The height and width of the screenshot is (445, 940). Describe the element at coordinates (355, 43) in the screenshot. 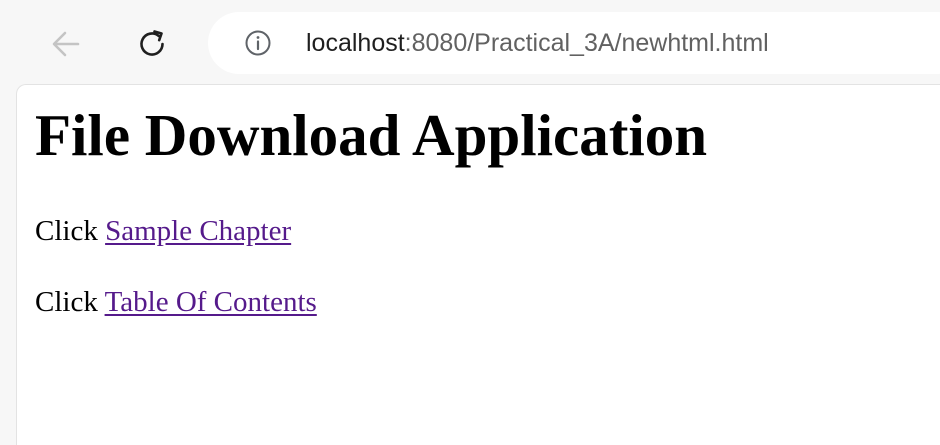

I see `url-host: localhost` at that location.